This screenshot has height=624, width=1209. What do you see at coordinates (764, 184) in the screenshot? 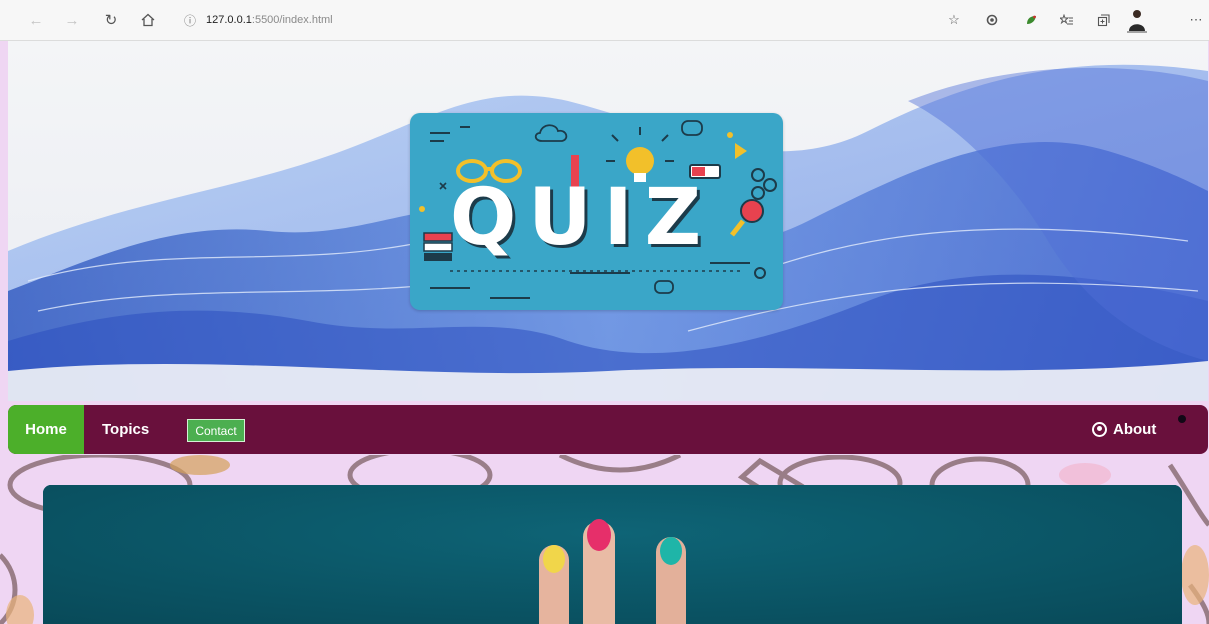
I see `molecule-icon` at bounding box center [764, 184].